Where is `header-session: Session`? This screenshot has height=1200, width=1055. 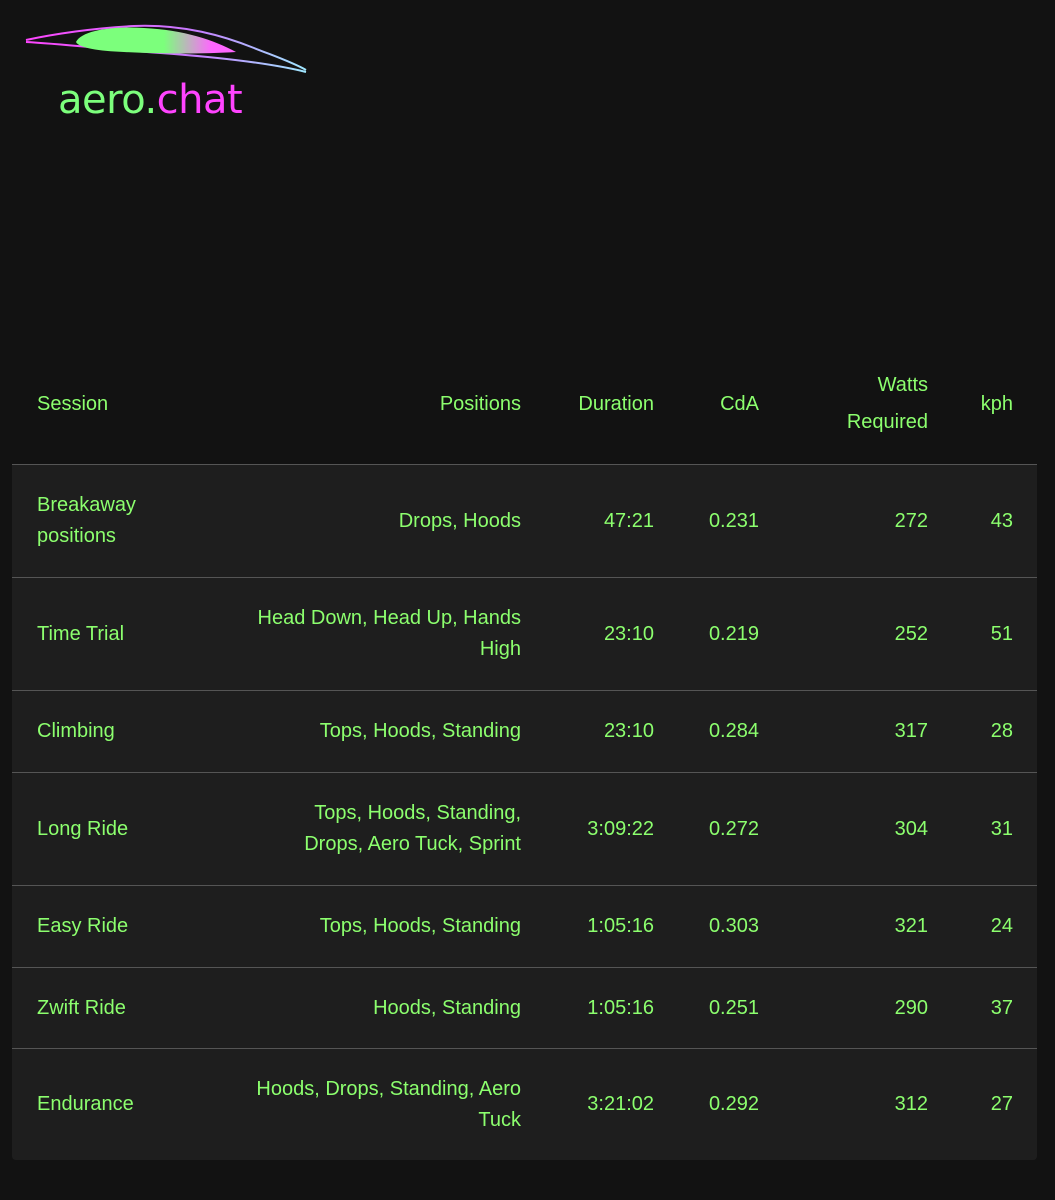 header-session: Session is located at coordinates (122, 404).